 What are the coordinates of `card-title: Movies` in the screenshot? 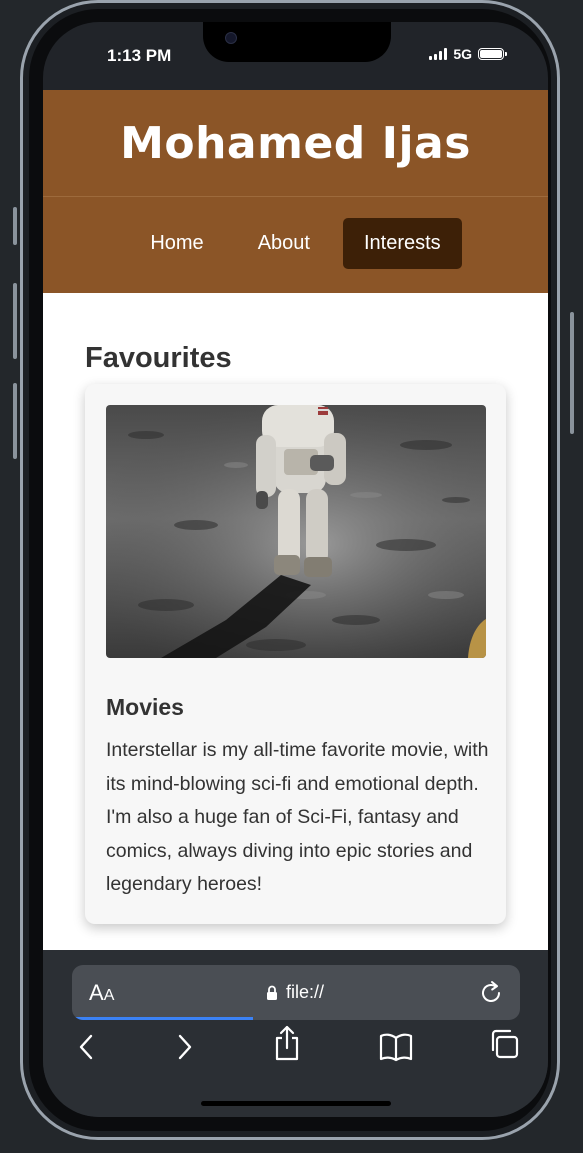 It's located at (145, 707).